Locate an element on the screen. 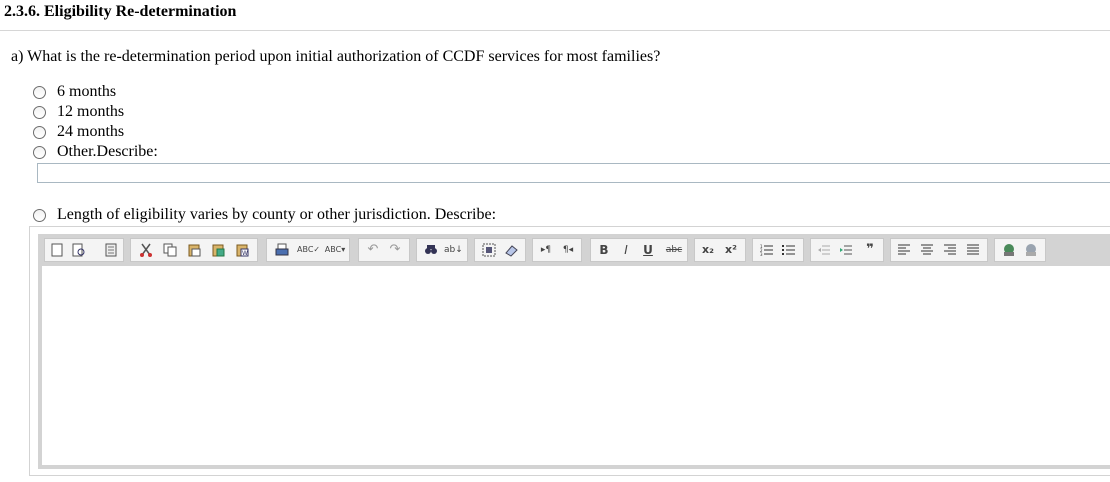 This screenshot has height=482, width=1110. preview-icon is located at coordinates (79, 250).